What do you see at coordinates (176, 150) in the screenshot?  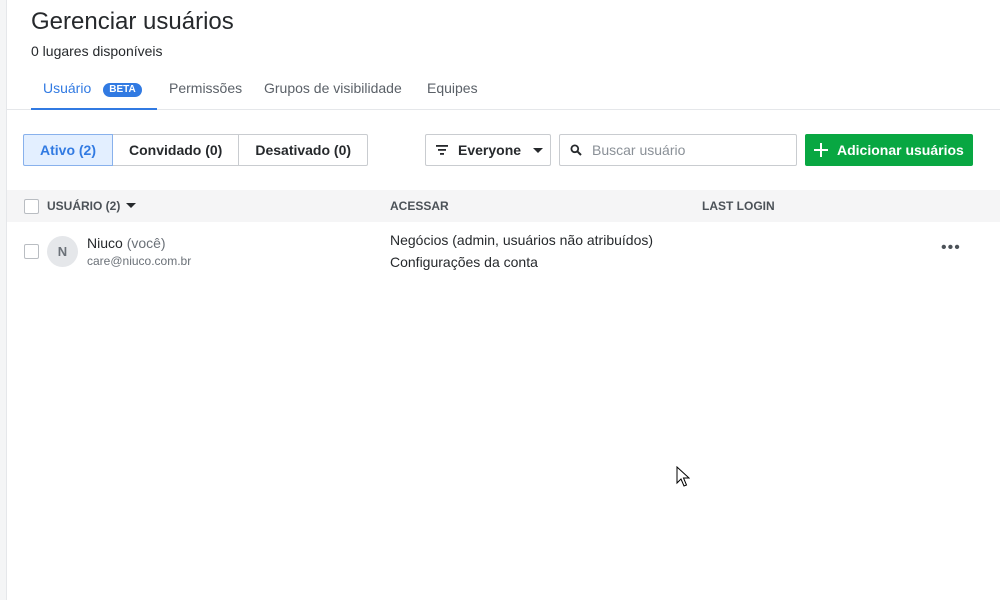 I see `segment-convidado: Convidado (0)` at bounding box center [176, 150].